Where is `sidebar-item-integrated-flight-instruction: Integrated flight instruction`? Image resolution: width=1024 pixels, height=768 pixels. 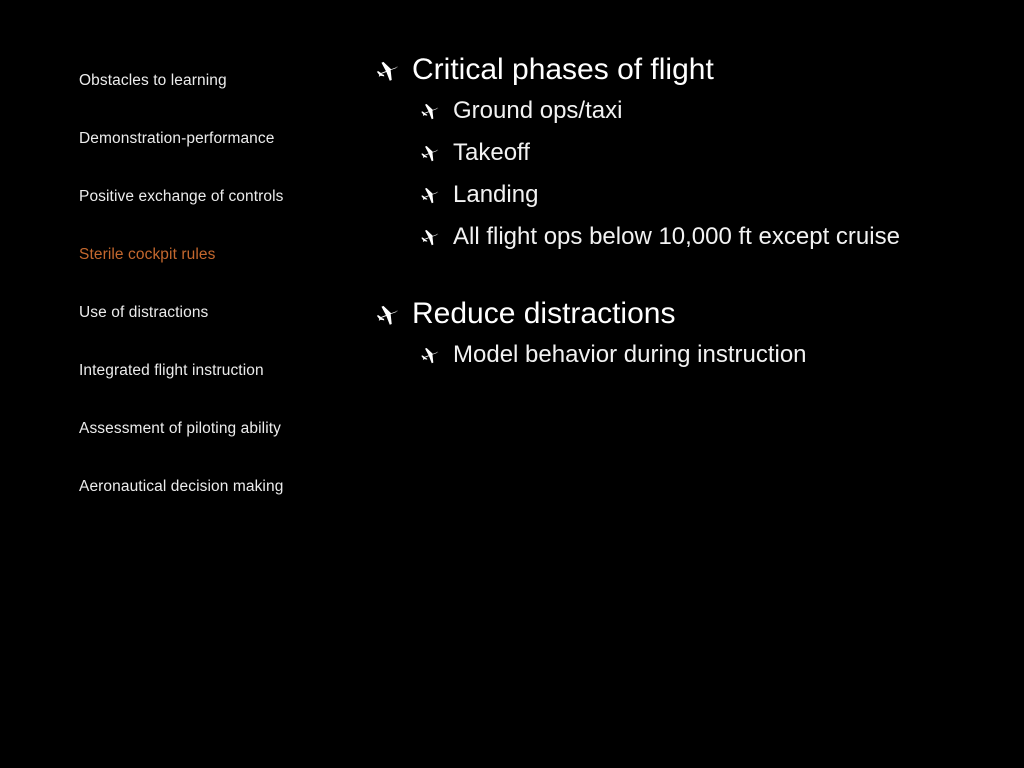 sidebar-item-integrated-flight-instruction: Integrated flight instruction is located at coordinates (214, 370).